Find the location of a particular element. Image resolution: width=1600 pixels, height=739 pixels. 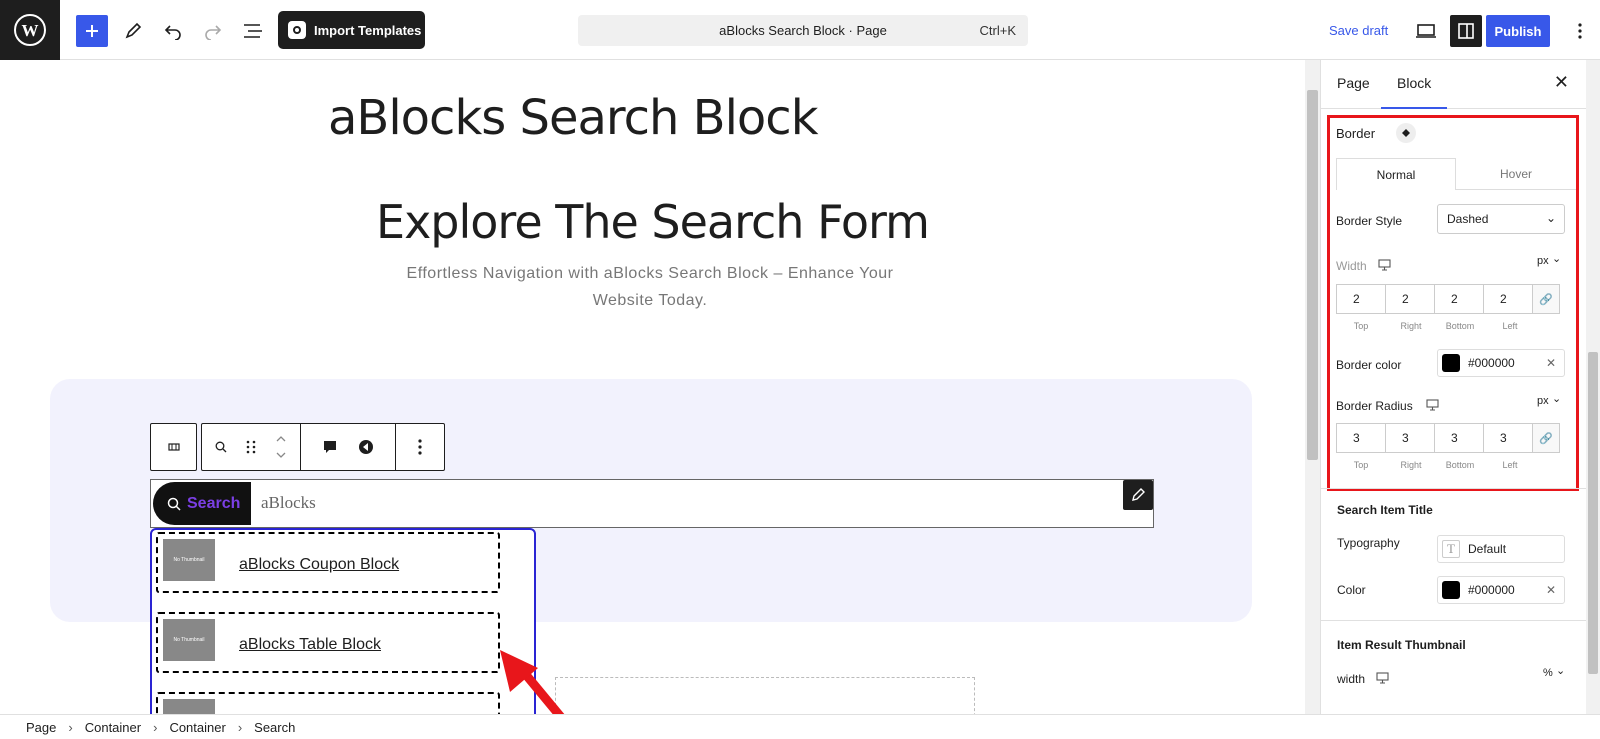

border-color-picker: #000000 ✕ is located at coordinates (1501, 363).